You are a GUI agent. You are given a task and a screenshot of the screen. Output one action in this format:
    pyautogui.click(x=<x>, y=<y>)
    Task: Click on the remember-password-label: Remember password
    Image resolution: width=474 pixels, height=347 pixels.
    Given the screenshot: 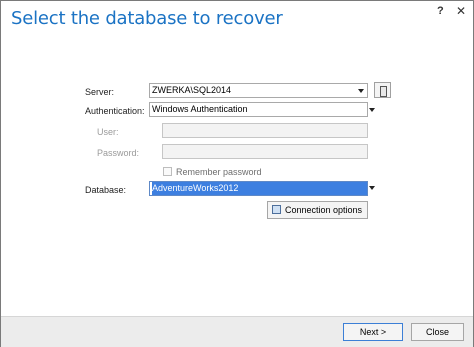 What is the action you would take?
    pyautogui.click(x=219, y=172)
    